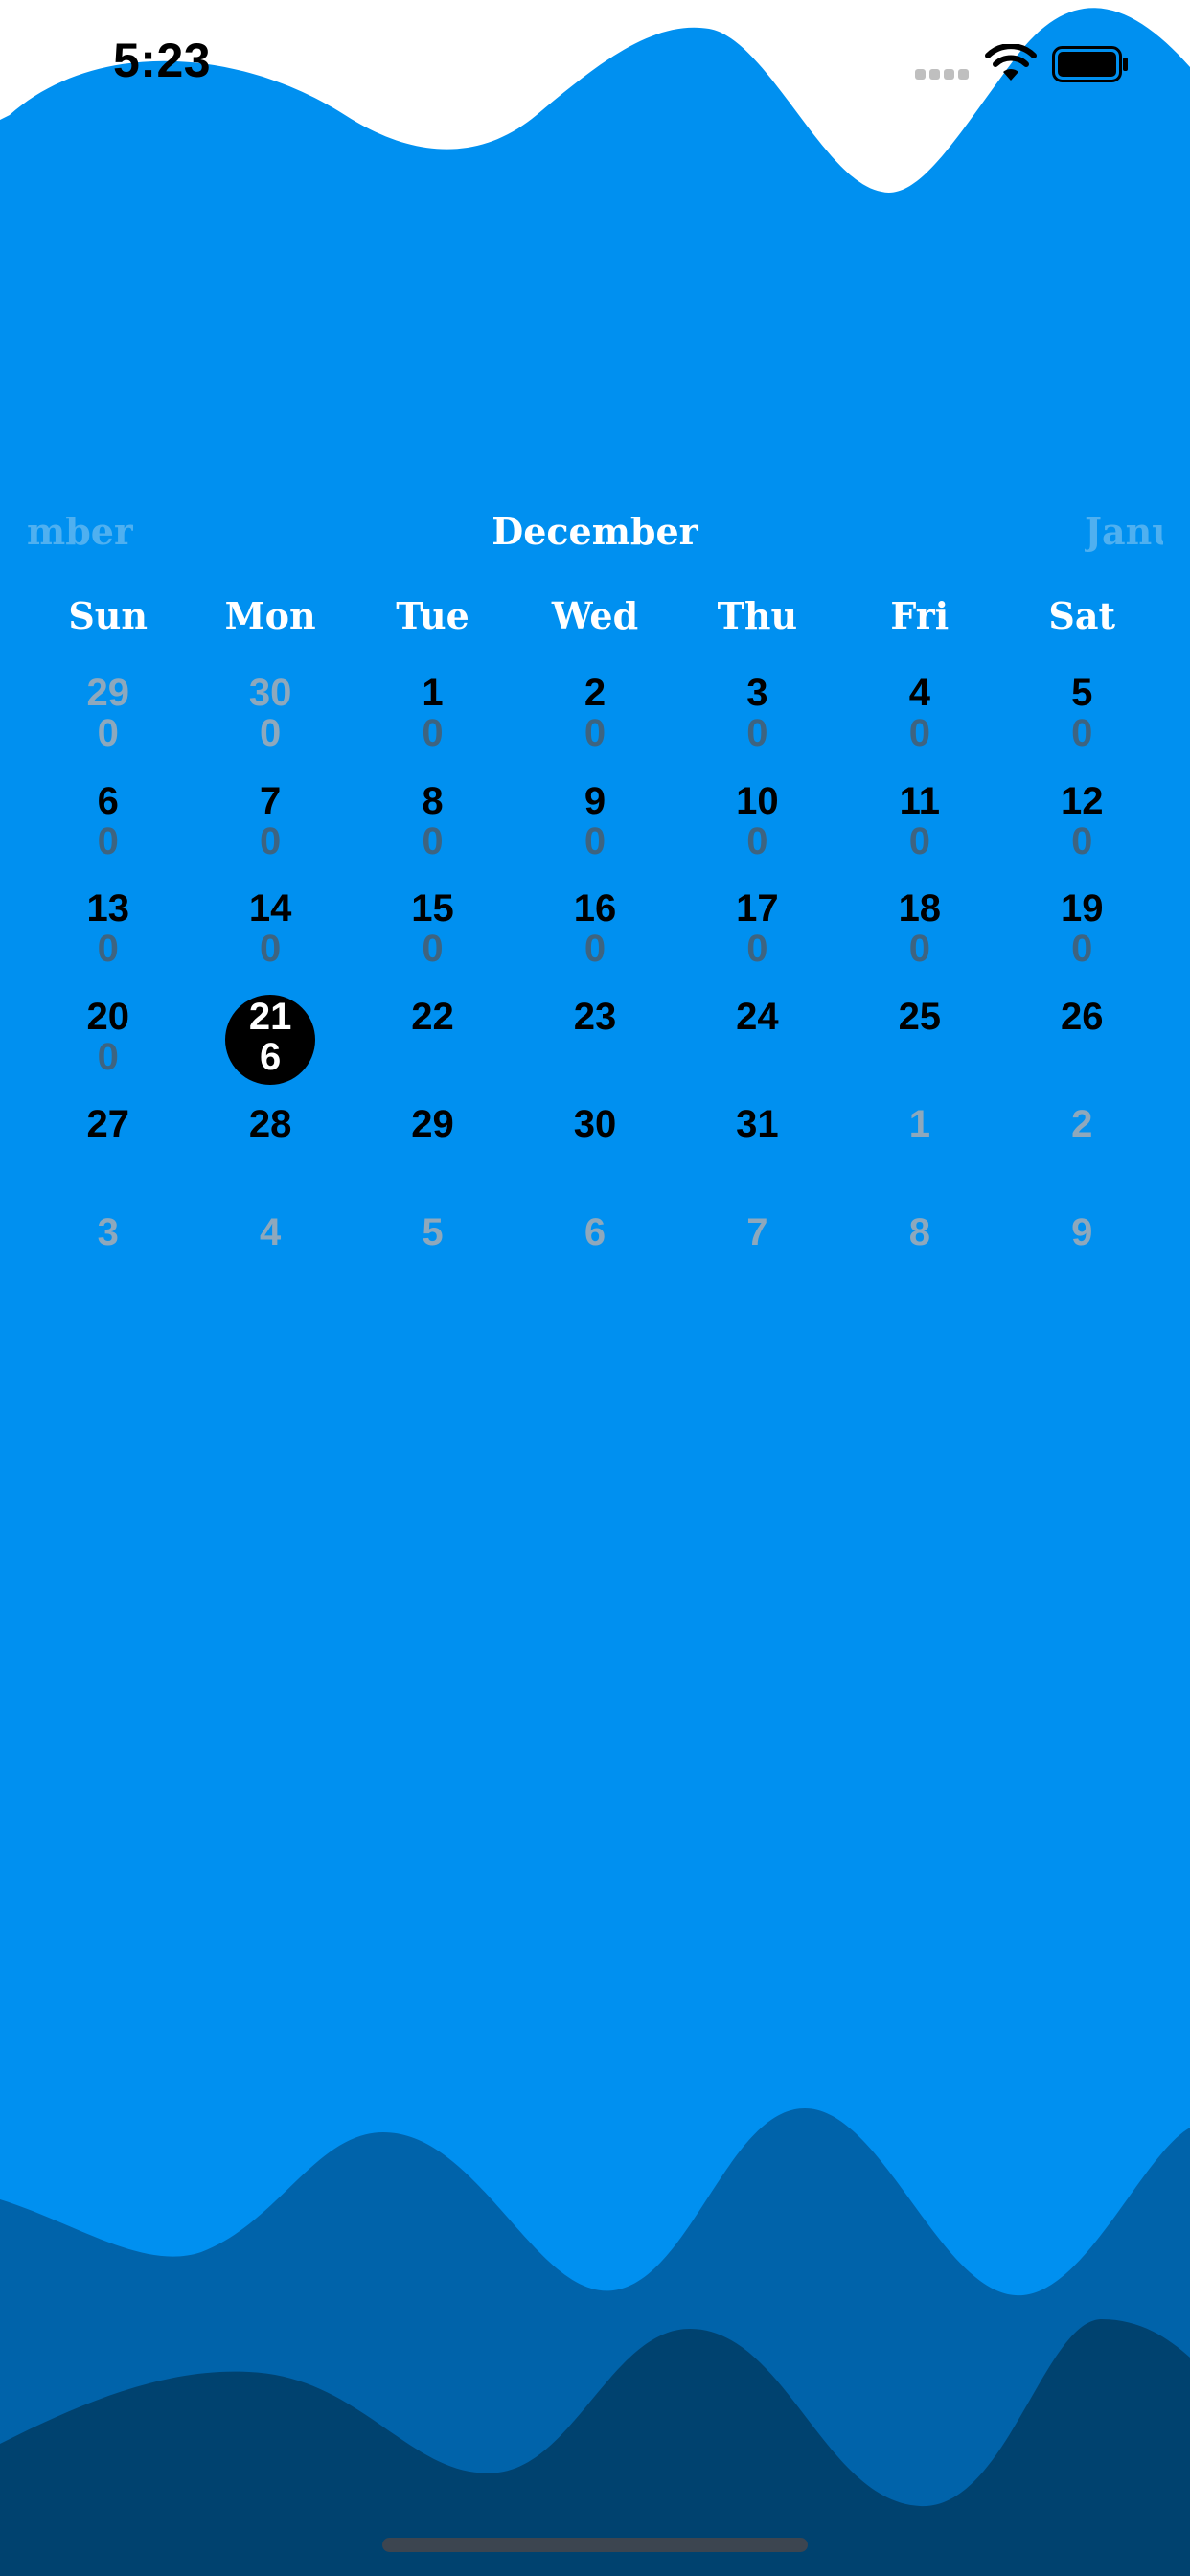 The image size is (1190, 2576). What do you see at coordinates (108, 1148) in the screenshot?
I see `day-cell: 27` at bounding box center [108, 1148].